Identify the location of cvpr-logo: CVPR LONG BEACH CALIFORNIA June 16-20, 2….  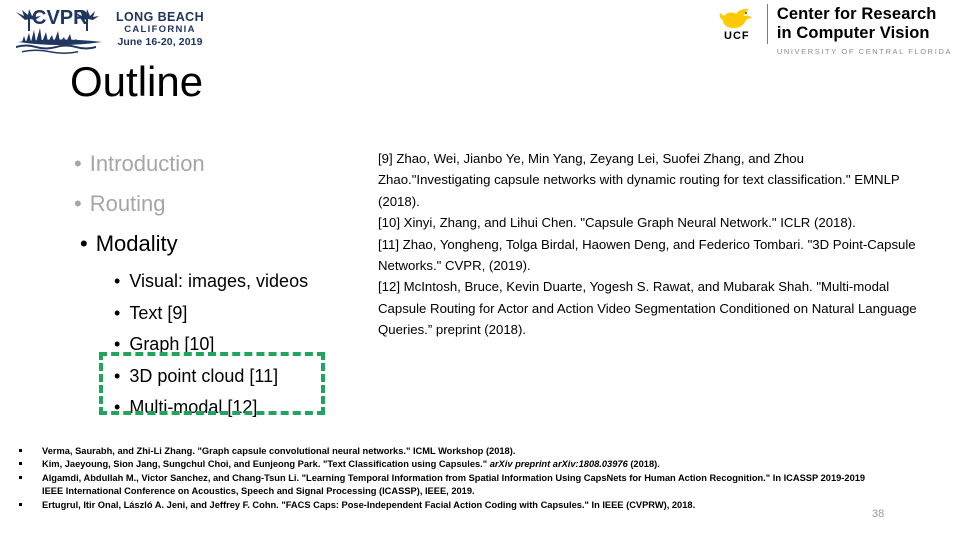
(108, 31).